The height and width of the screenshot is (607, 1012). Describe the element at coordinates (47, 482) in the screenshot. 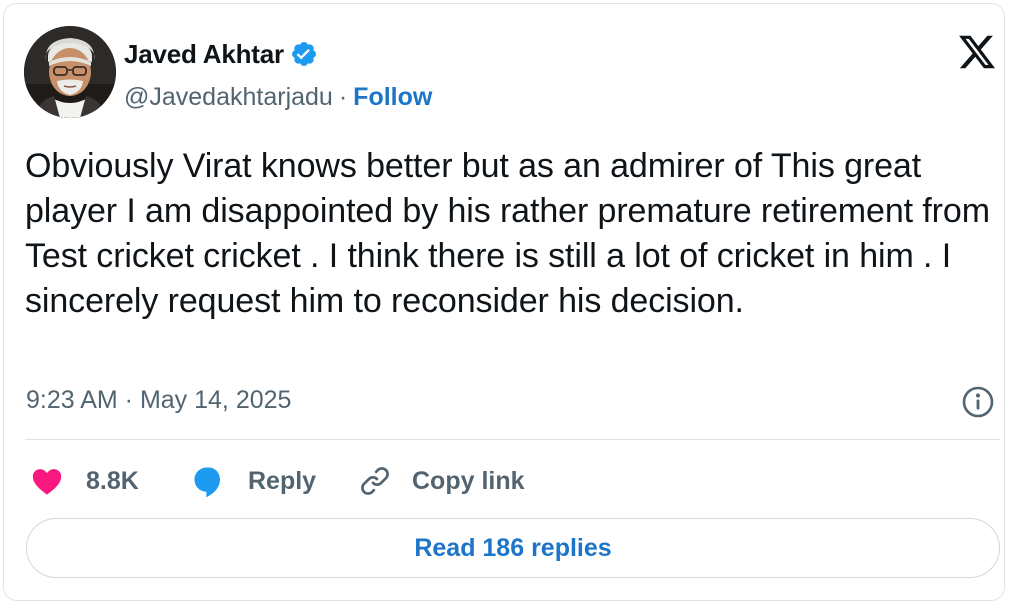

I see `heart-icon` at that location.